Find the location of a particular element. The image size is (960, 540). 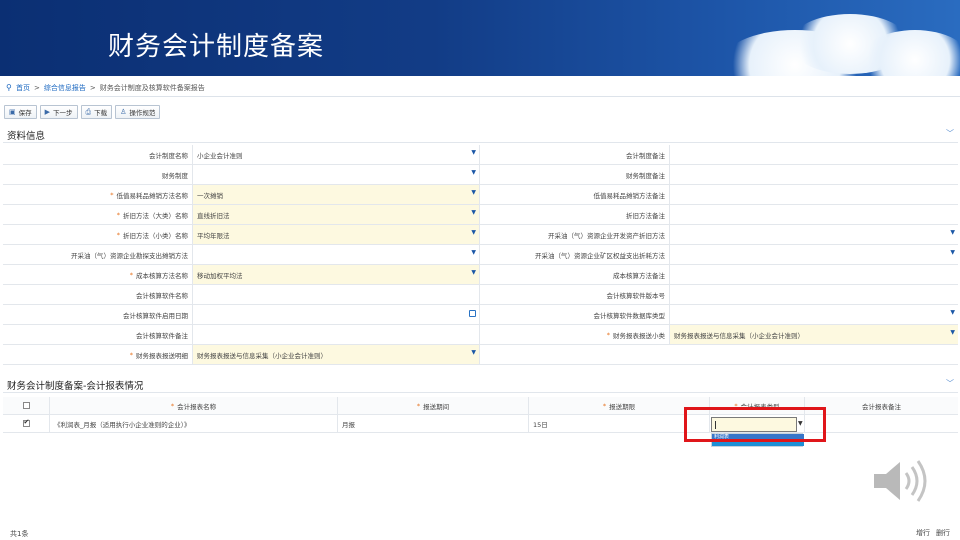

form-row: 财务制度 ▼ 财务制度备注 is located at coordinates (480, 175).